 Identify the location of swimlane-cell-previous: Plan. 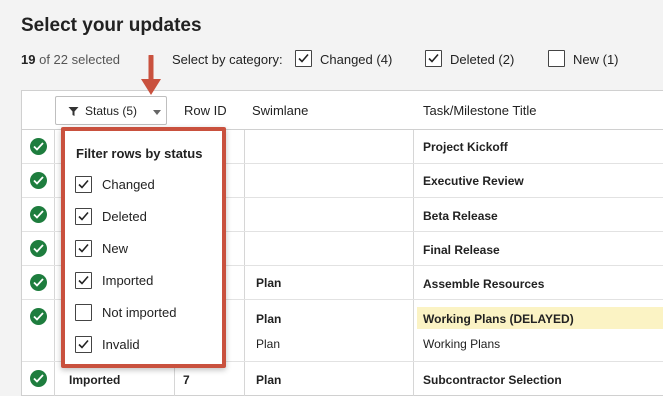
(268, 344).